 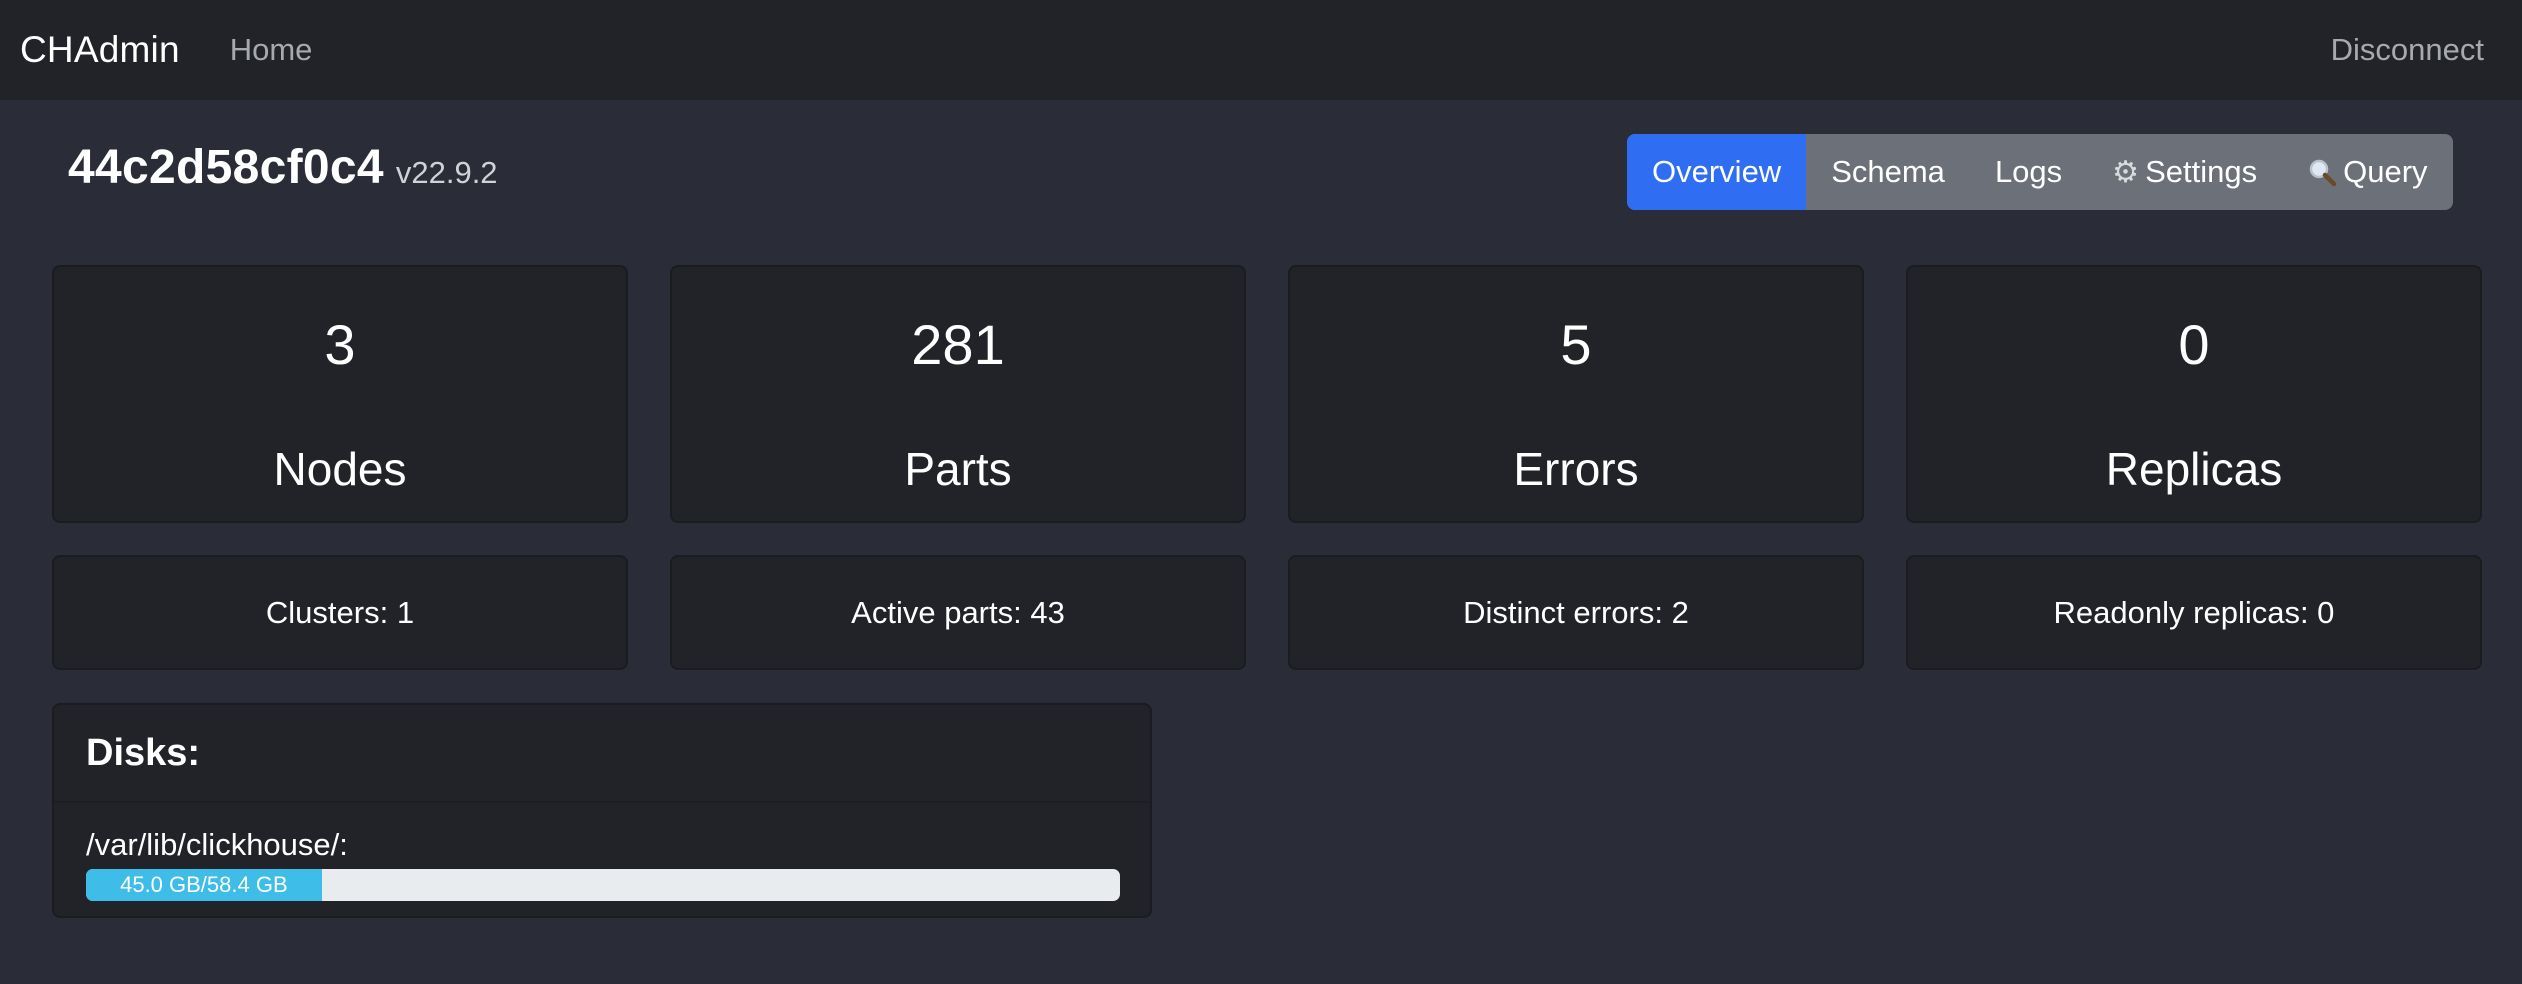 I want to click on top-navbar: CHAdmin Home Disconnect, so click(x=1261, y=50).